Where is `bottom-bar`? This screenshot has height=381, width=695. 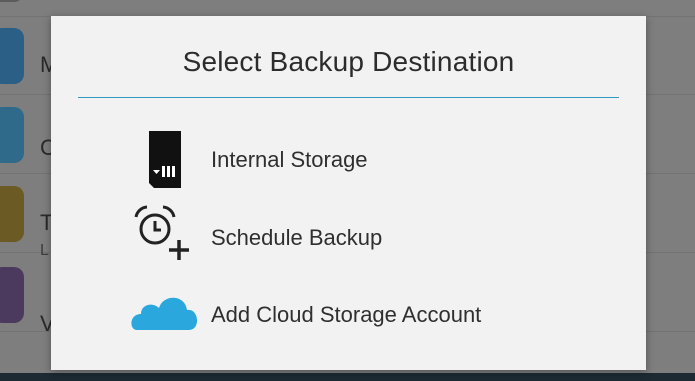
bottom-bar is located at coordinates (347, 377).